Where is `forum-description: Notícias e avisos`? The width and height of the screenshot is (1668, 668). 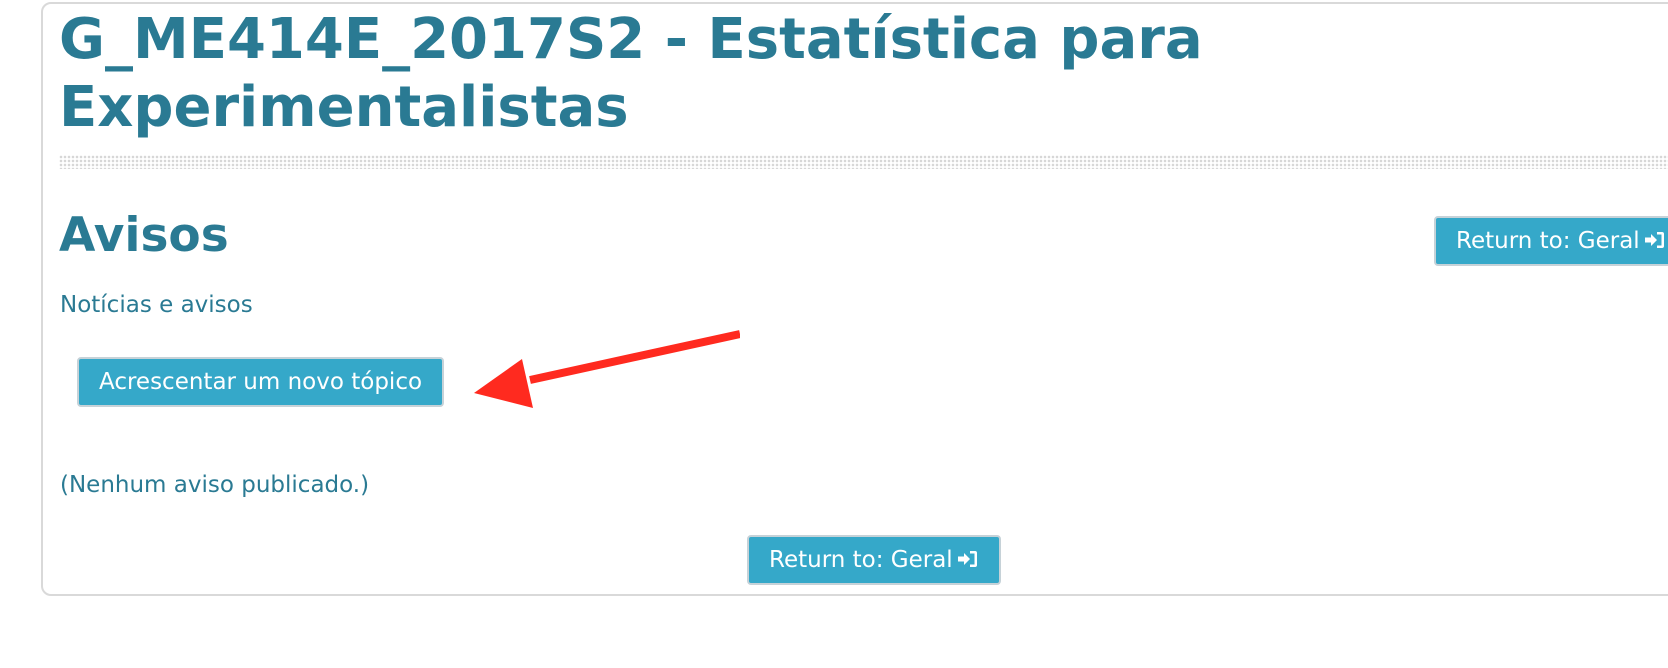
forum-description: Notícias e avisos is located at coordinates (156, 305).